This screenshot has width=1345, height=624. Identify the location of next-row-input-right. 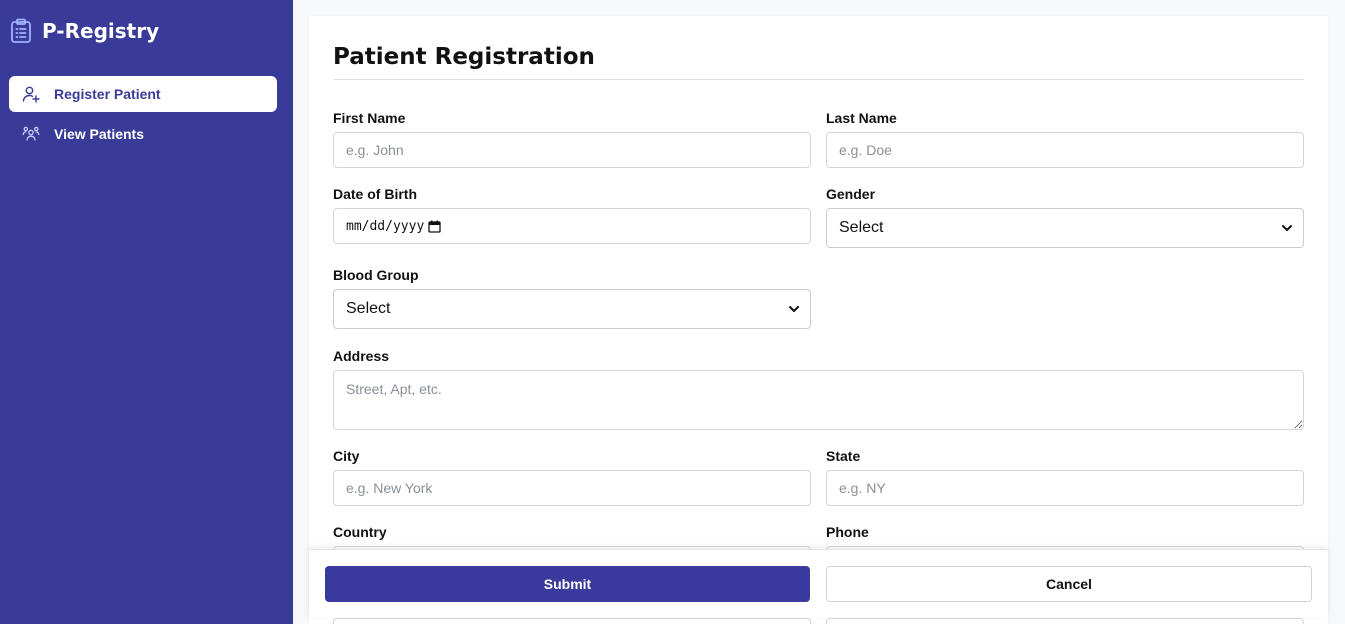
(1065, 621).